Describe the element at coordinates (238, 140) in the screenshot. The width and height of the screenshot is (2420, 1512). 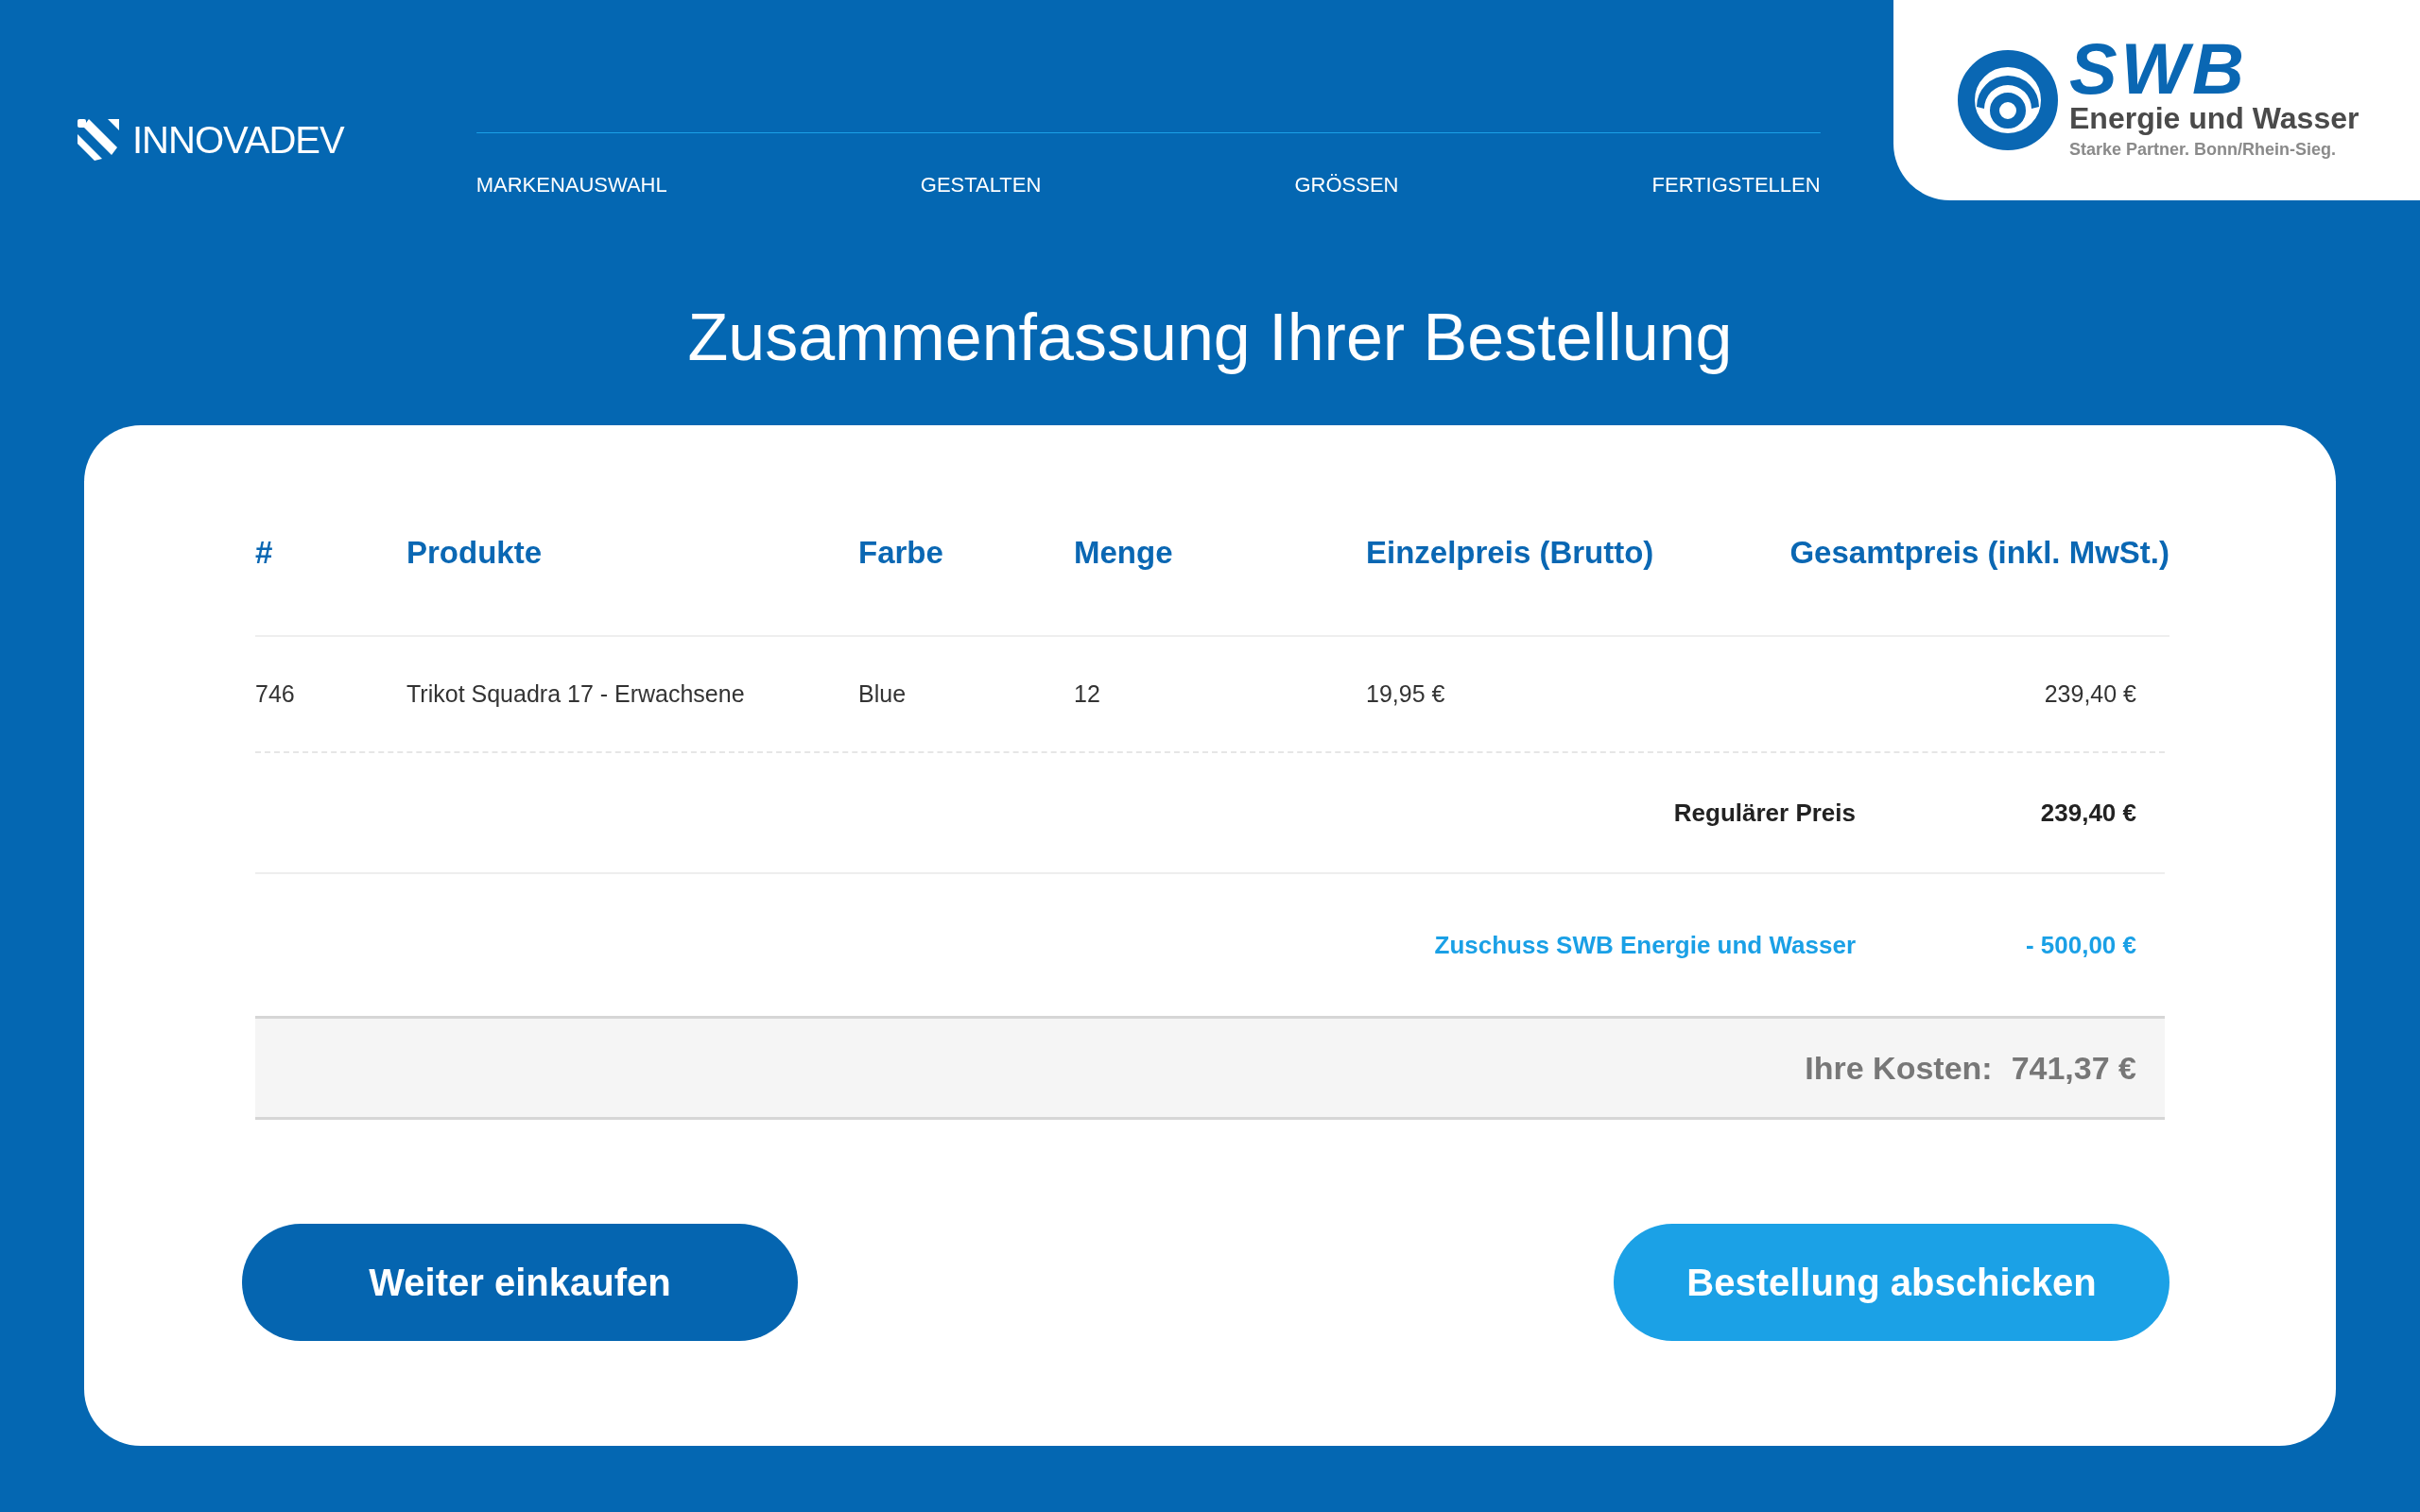
I see `brand-name: INNOVADEV` at that location.